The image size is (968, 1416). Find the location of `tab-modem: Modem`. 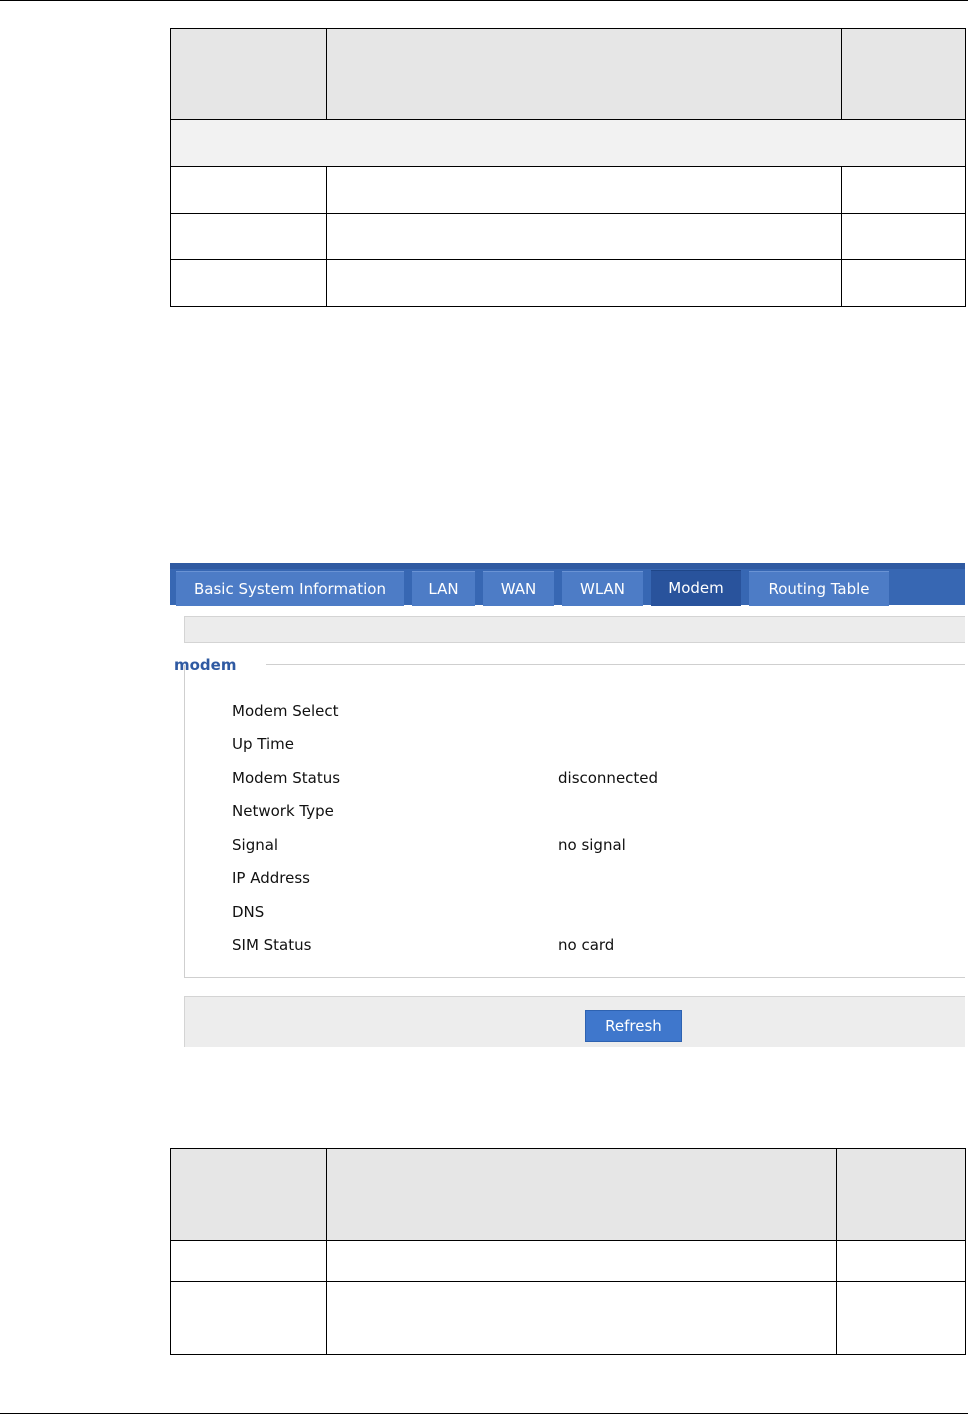

tab-modem: Modem is located at coordinates (696, 588).